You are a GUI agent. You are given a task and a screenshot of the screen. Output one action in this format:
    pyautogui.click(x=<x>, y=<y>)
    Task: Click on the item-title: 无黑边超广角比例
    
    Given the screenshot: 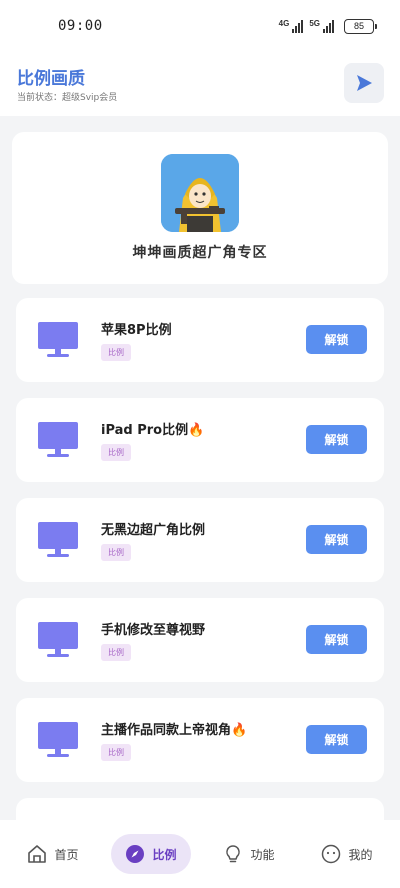 What is the action you would take?
    pyautogui.click(x=153, y=530)
    